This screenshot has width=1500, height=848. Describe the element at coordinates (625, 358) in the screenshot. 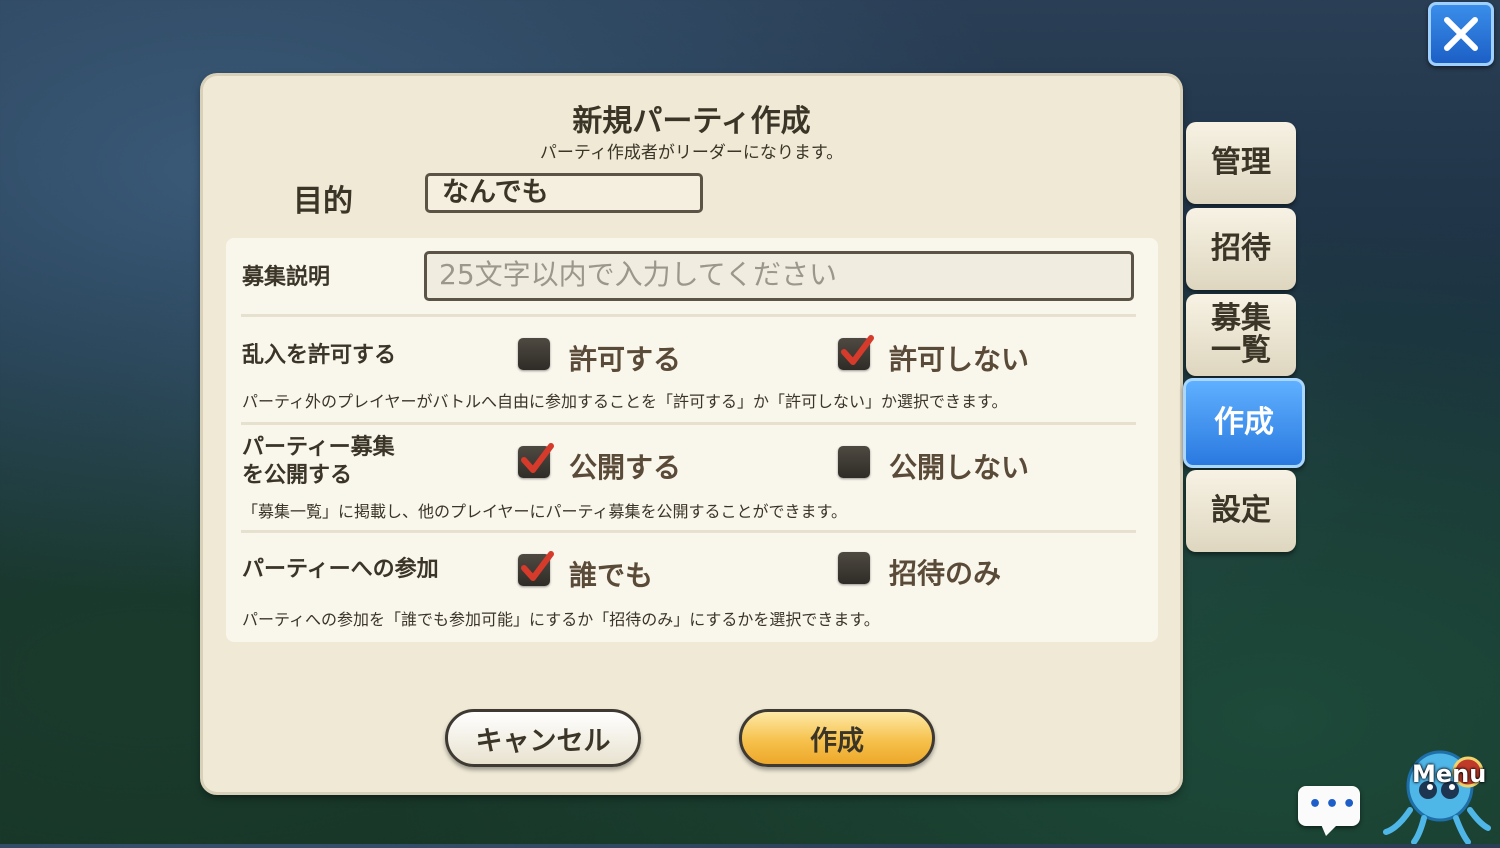

I see `intrusion-allow-label: 許可する` at that location.